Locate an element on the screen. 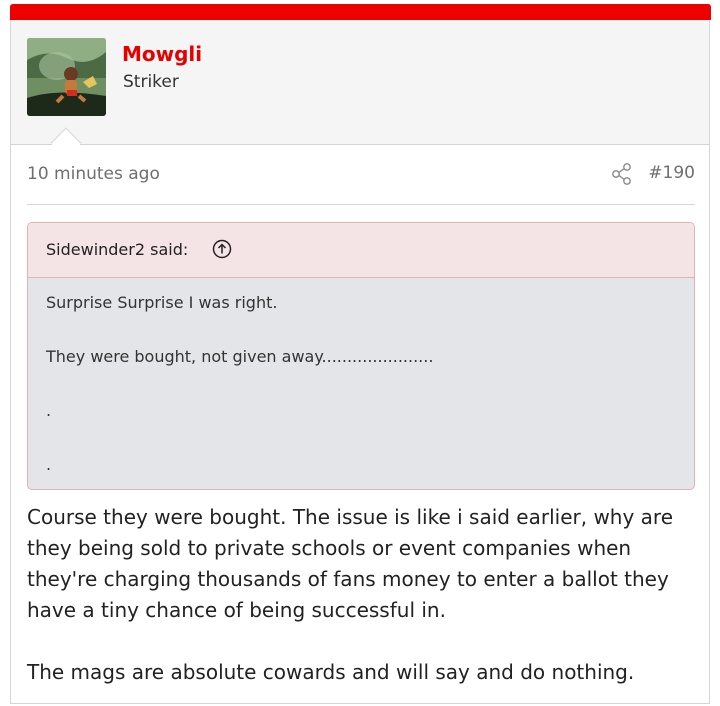 The image size is (720, 706). divider is located at coordinates (361, 204).